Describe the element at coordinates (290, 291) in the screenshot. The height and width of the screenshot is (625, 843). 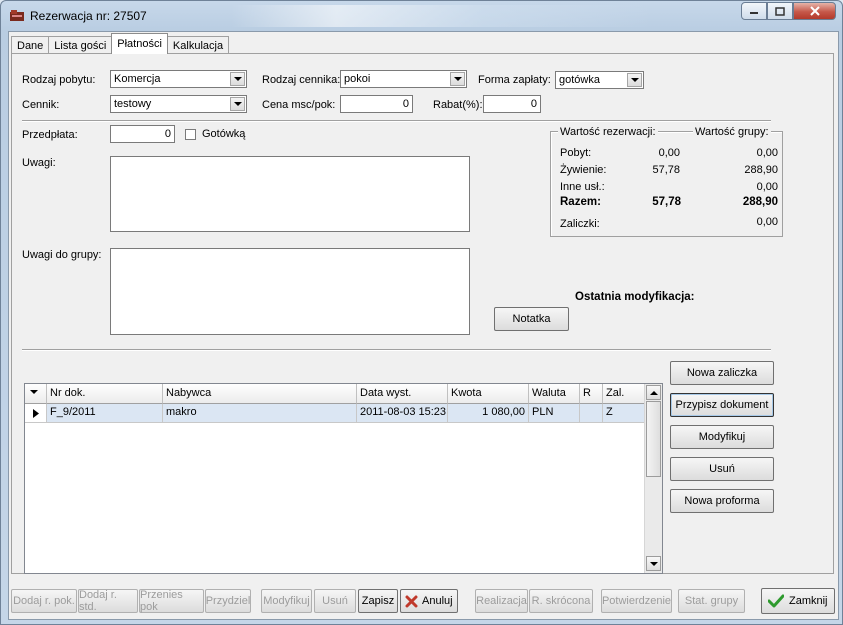
I see `uwagi-grupy-textarea` at that location.